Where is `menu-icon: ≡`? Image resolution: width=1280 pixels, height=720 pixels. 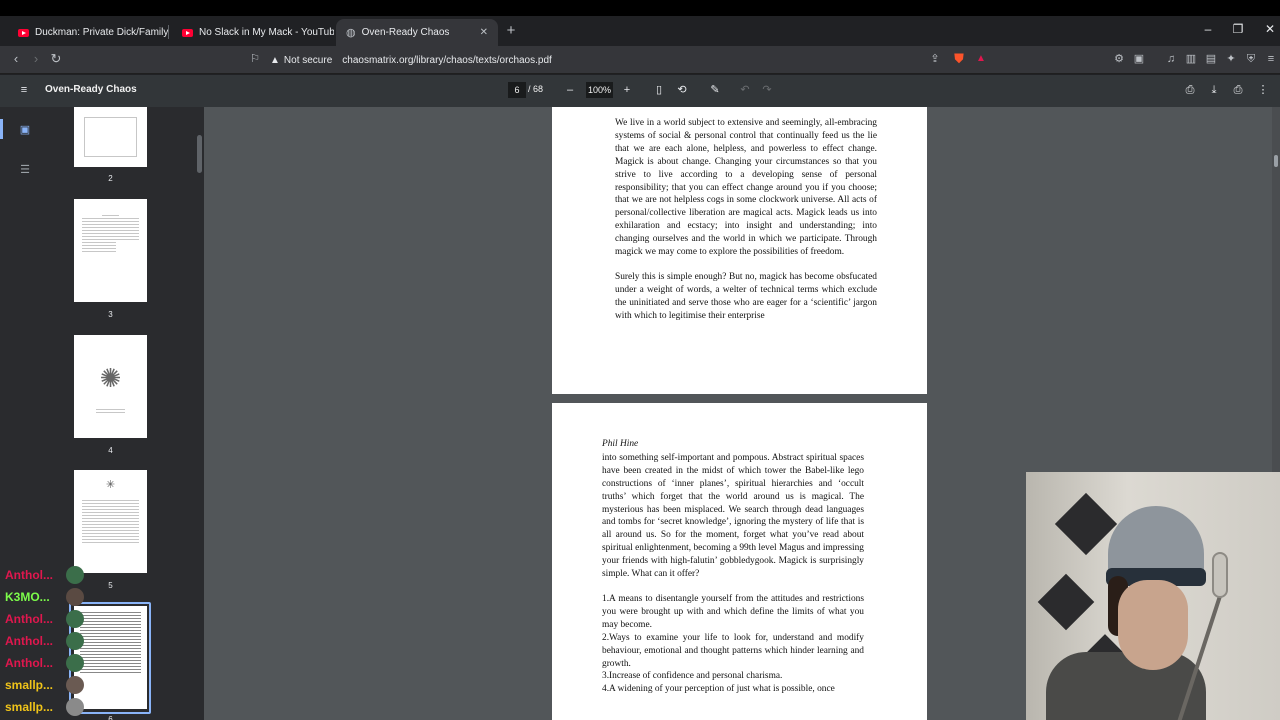
menu-icon: ≡ is located at coordinates (1271, 59).